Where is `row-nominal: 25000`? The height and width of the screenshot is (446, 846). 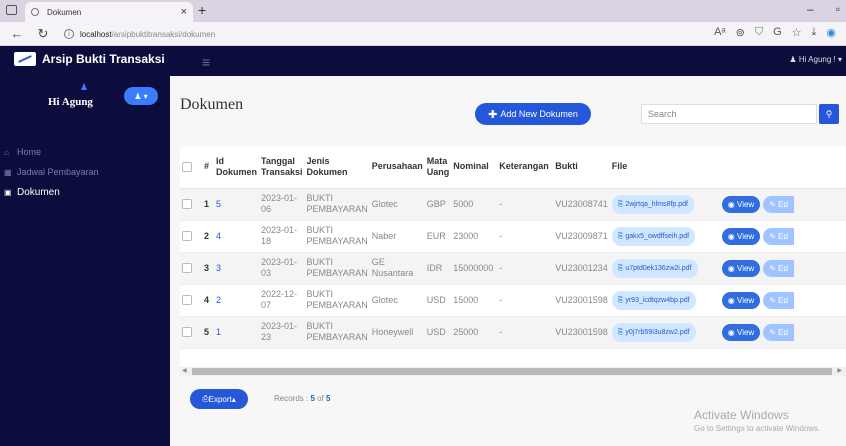
row-nominal: 25000 is located at coordinates (474, 332).